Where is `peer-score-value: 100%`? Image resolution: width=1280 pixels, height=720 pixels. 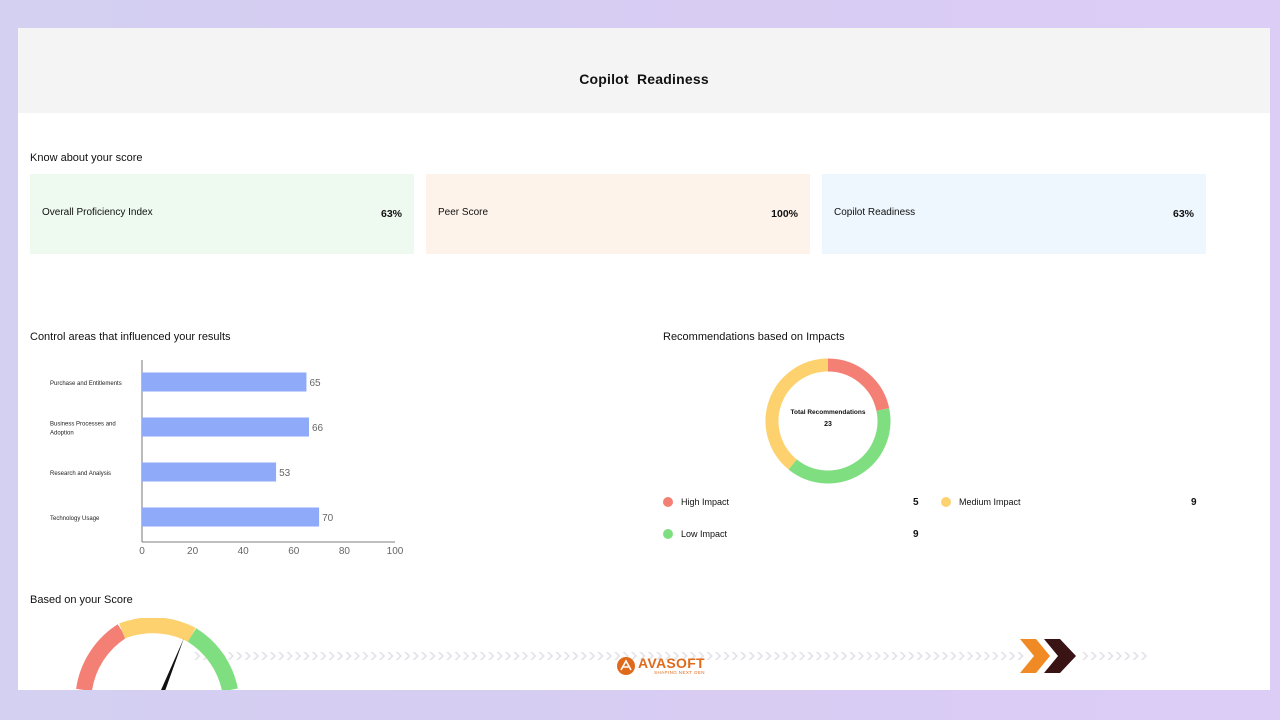 peer-score-value: 100% is located at coordinates (784, 214).